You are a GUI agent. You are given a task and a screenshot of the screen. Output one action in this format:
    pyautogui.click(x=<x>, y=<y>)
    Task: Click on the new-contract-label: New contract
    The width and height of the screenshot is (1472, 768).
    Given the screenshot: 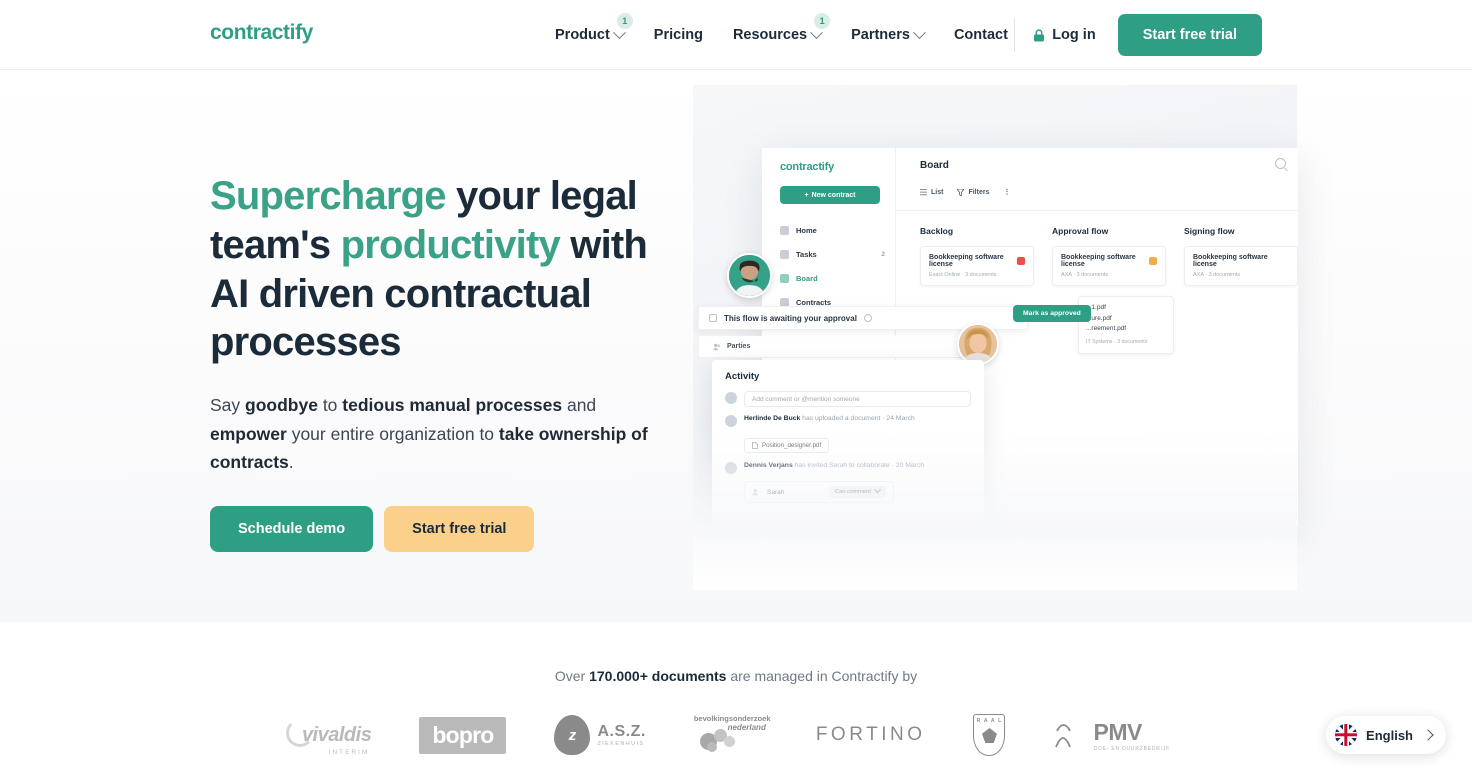 What is the action you would take?
    pyautogui.click(x=833, y=195)
    